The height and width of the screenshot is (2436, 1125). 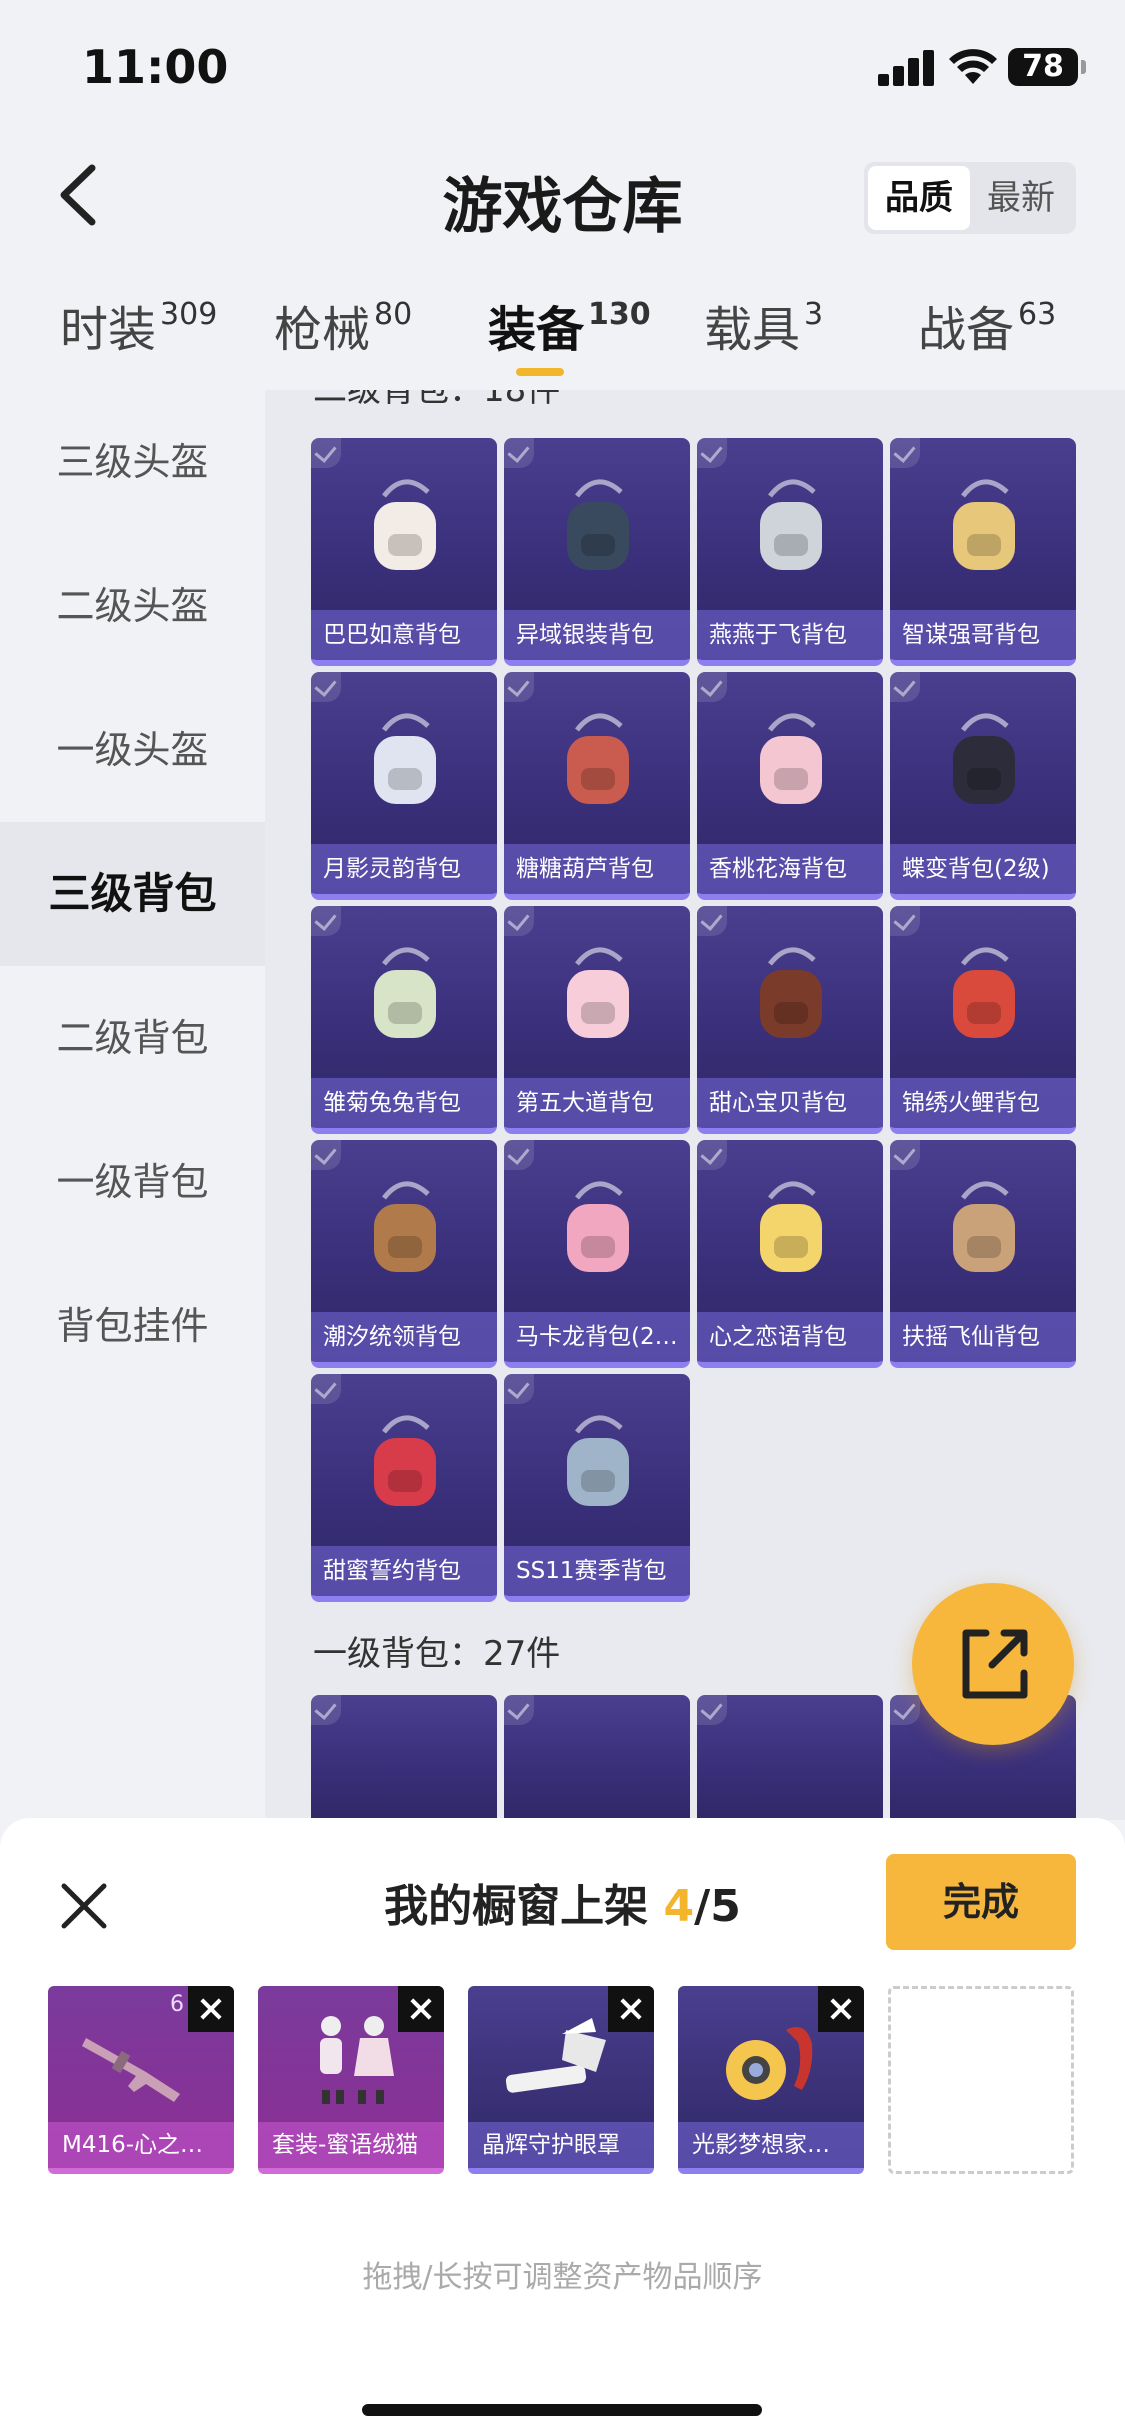 I want to click on sort-option-newest: 最新, so click(x=1021, y=198).